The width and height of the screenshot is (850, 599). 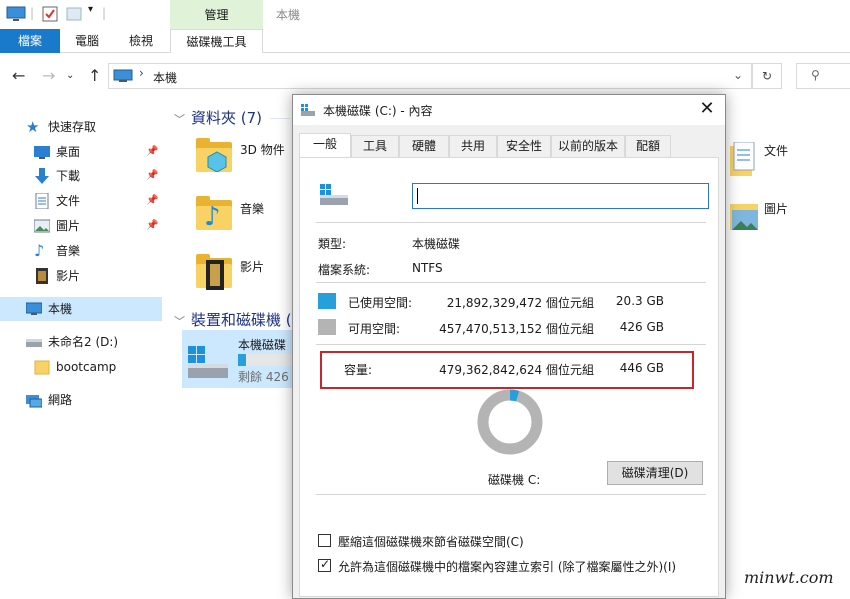 I want to click on back-arrow-icon: ←, so click(x=18, y=75).